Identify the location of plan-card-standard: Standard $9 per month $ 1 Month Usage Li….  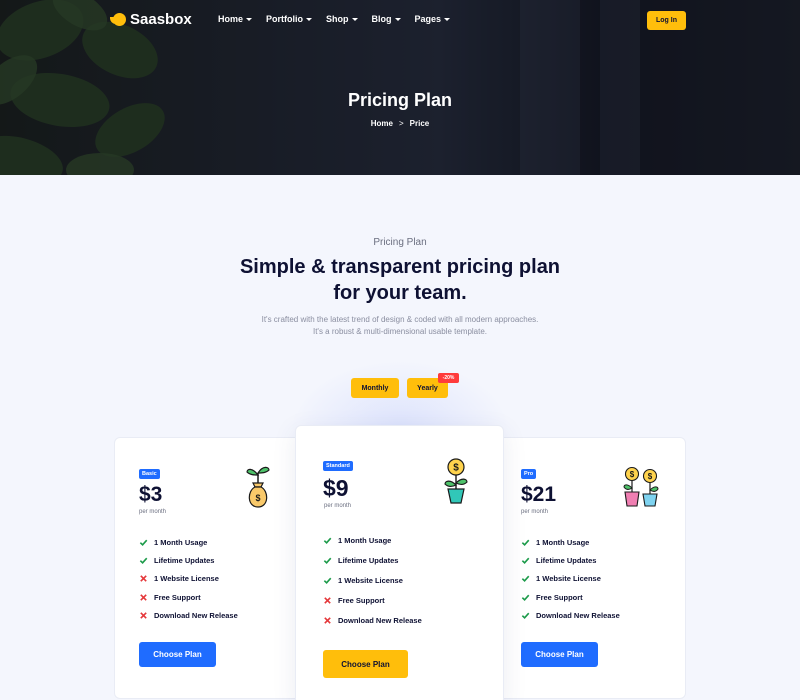
(399, 562).